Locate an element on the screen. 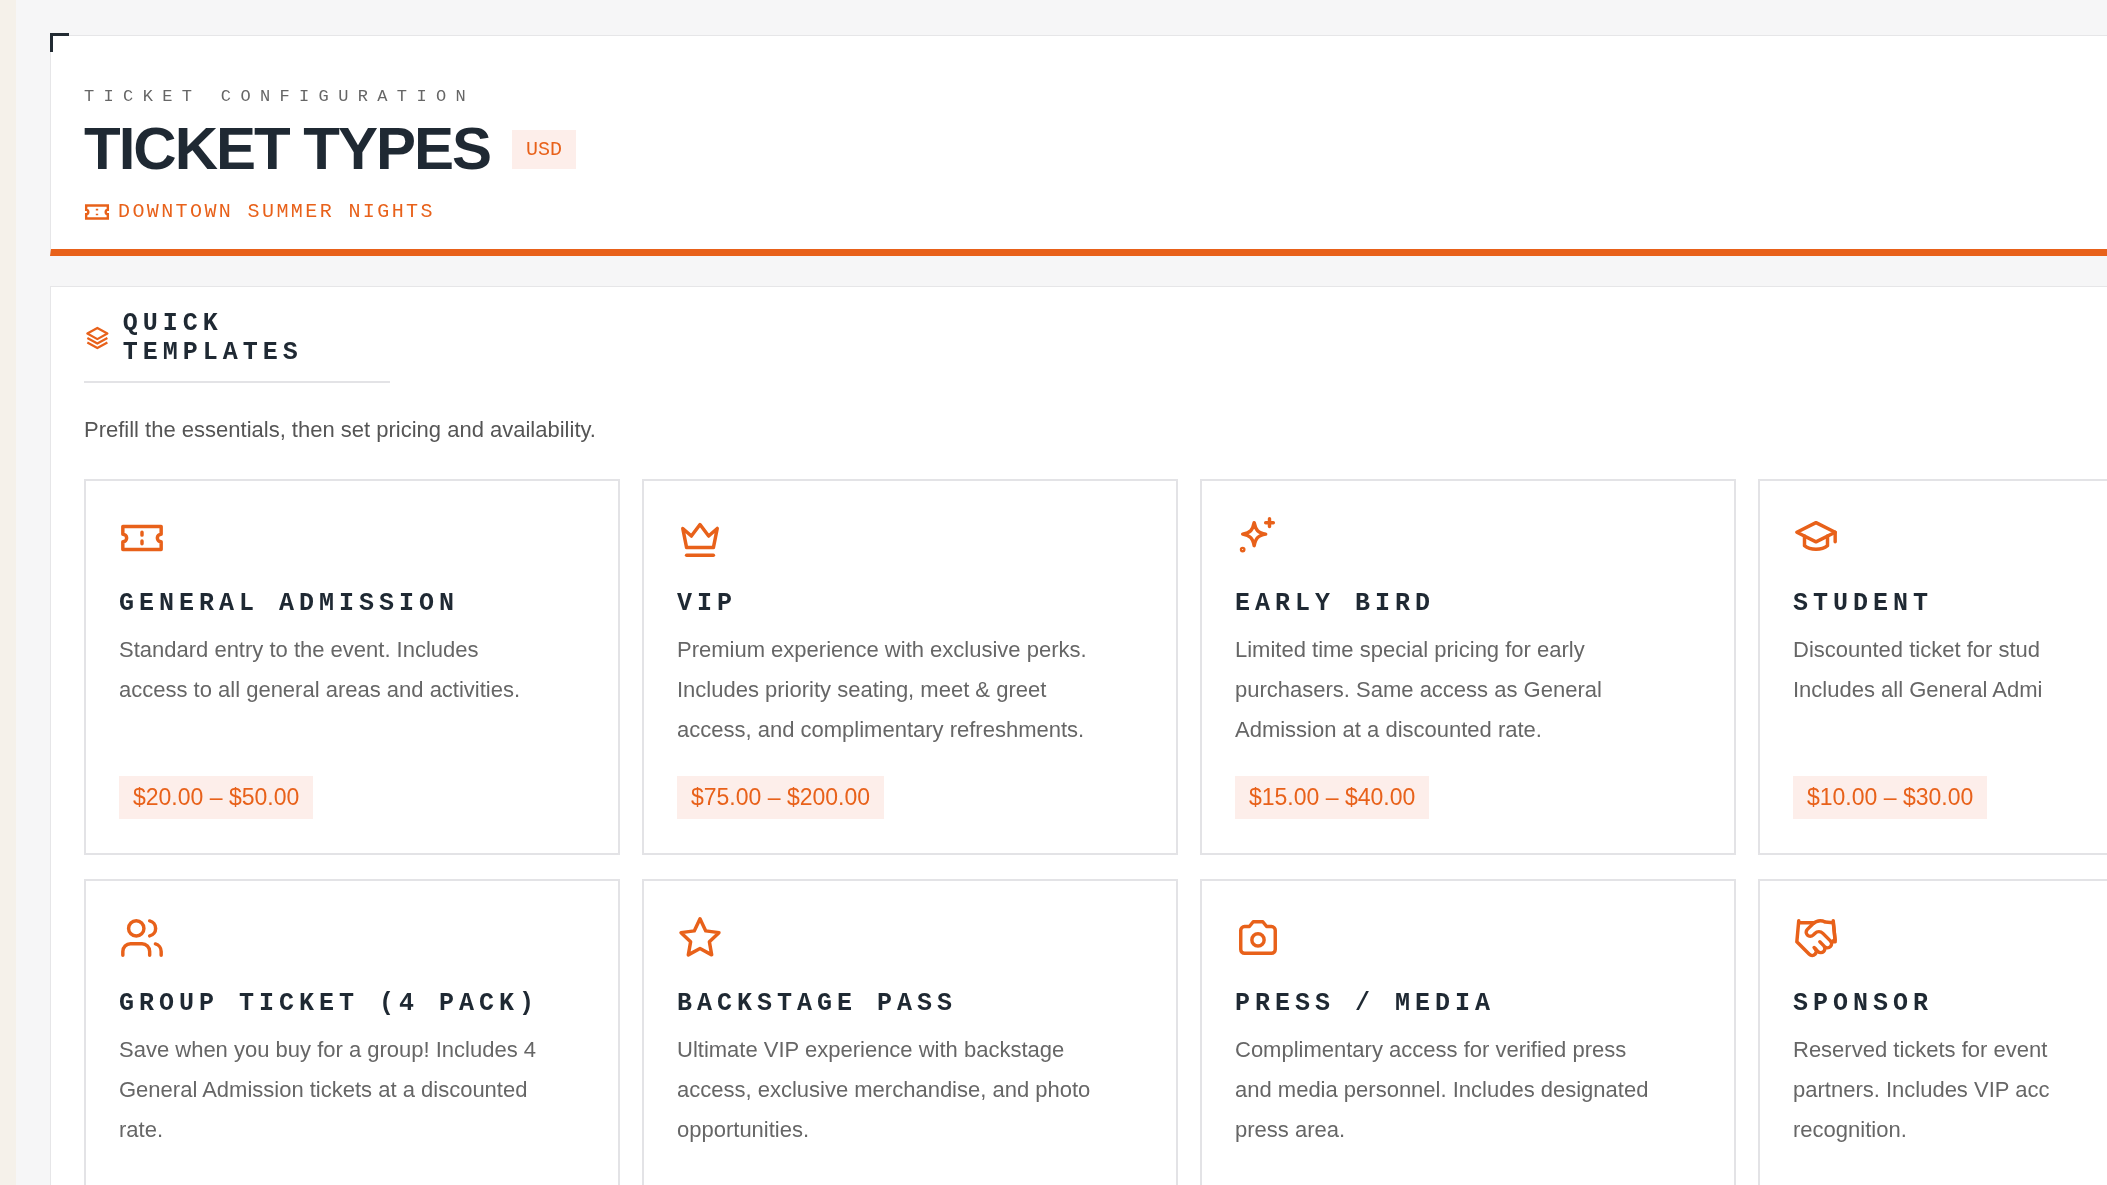 Image resolution: width=2107 pixels, height=1185 pixels. template-card: STUDENT Discounted ticket for stud Includes all General Admi $10.00 – $30.00 is located at coordinates (1932, 667).